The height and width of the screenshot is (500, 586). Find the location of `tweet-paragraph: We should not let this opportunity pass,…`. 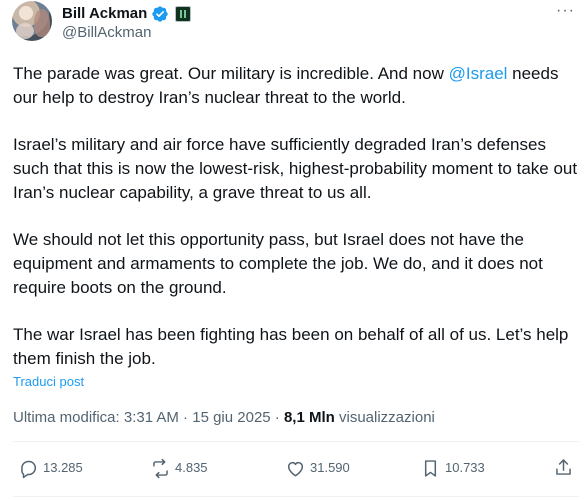

tweet-paragraph: We should not let this opportunity pass,… is located at coordinates (278, 263).